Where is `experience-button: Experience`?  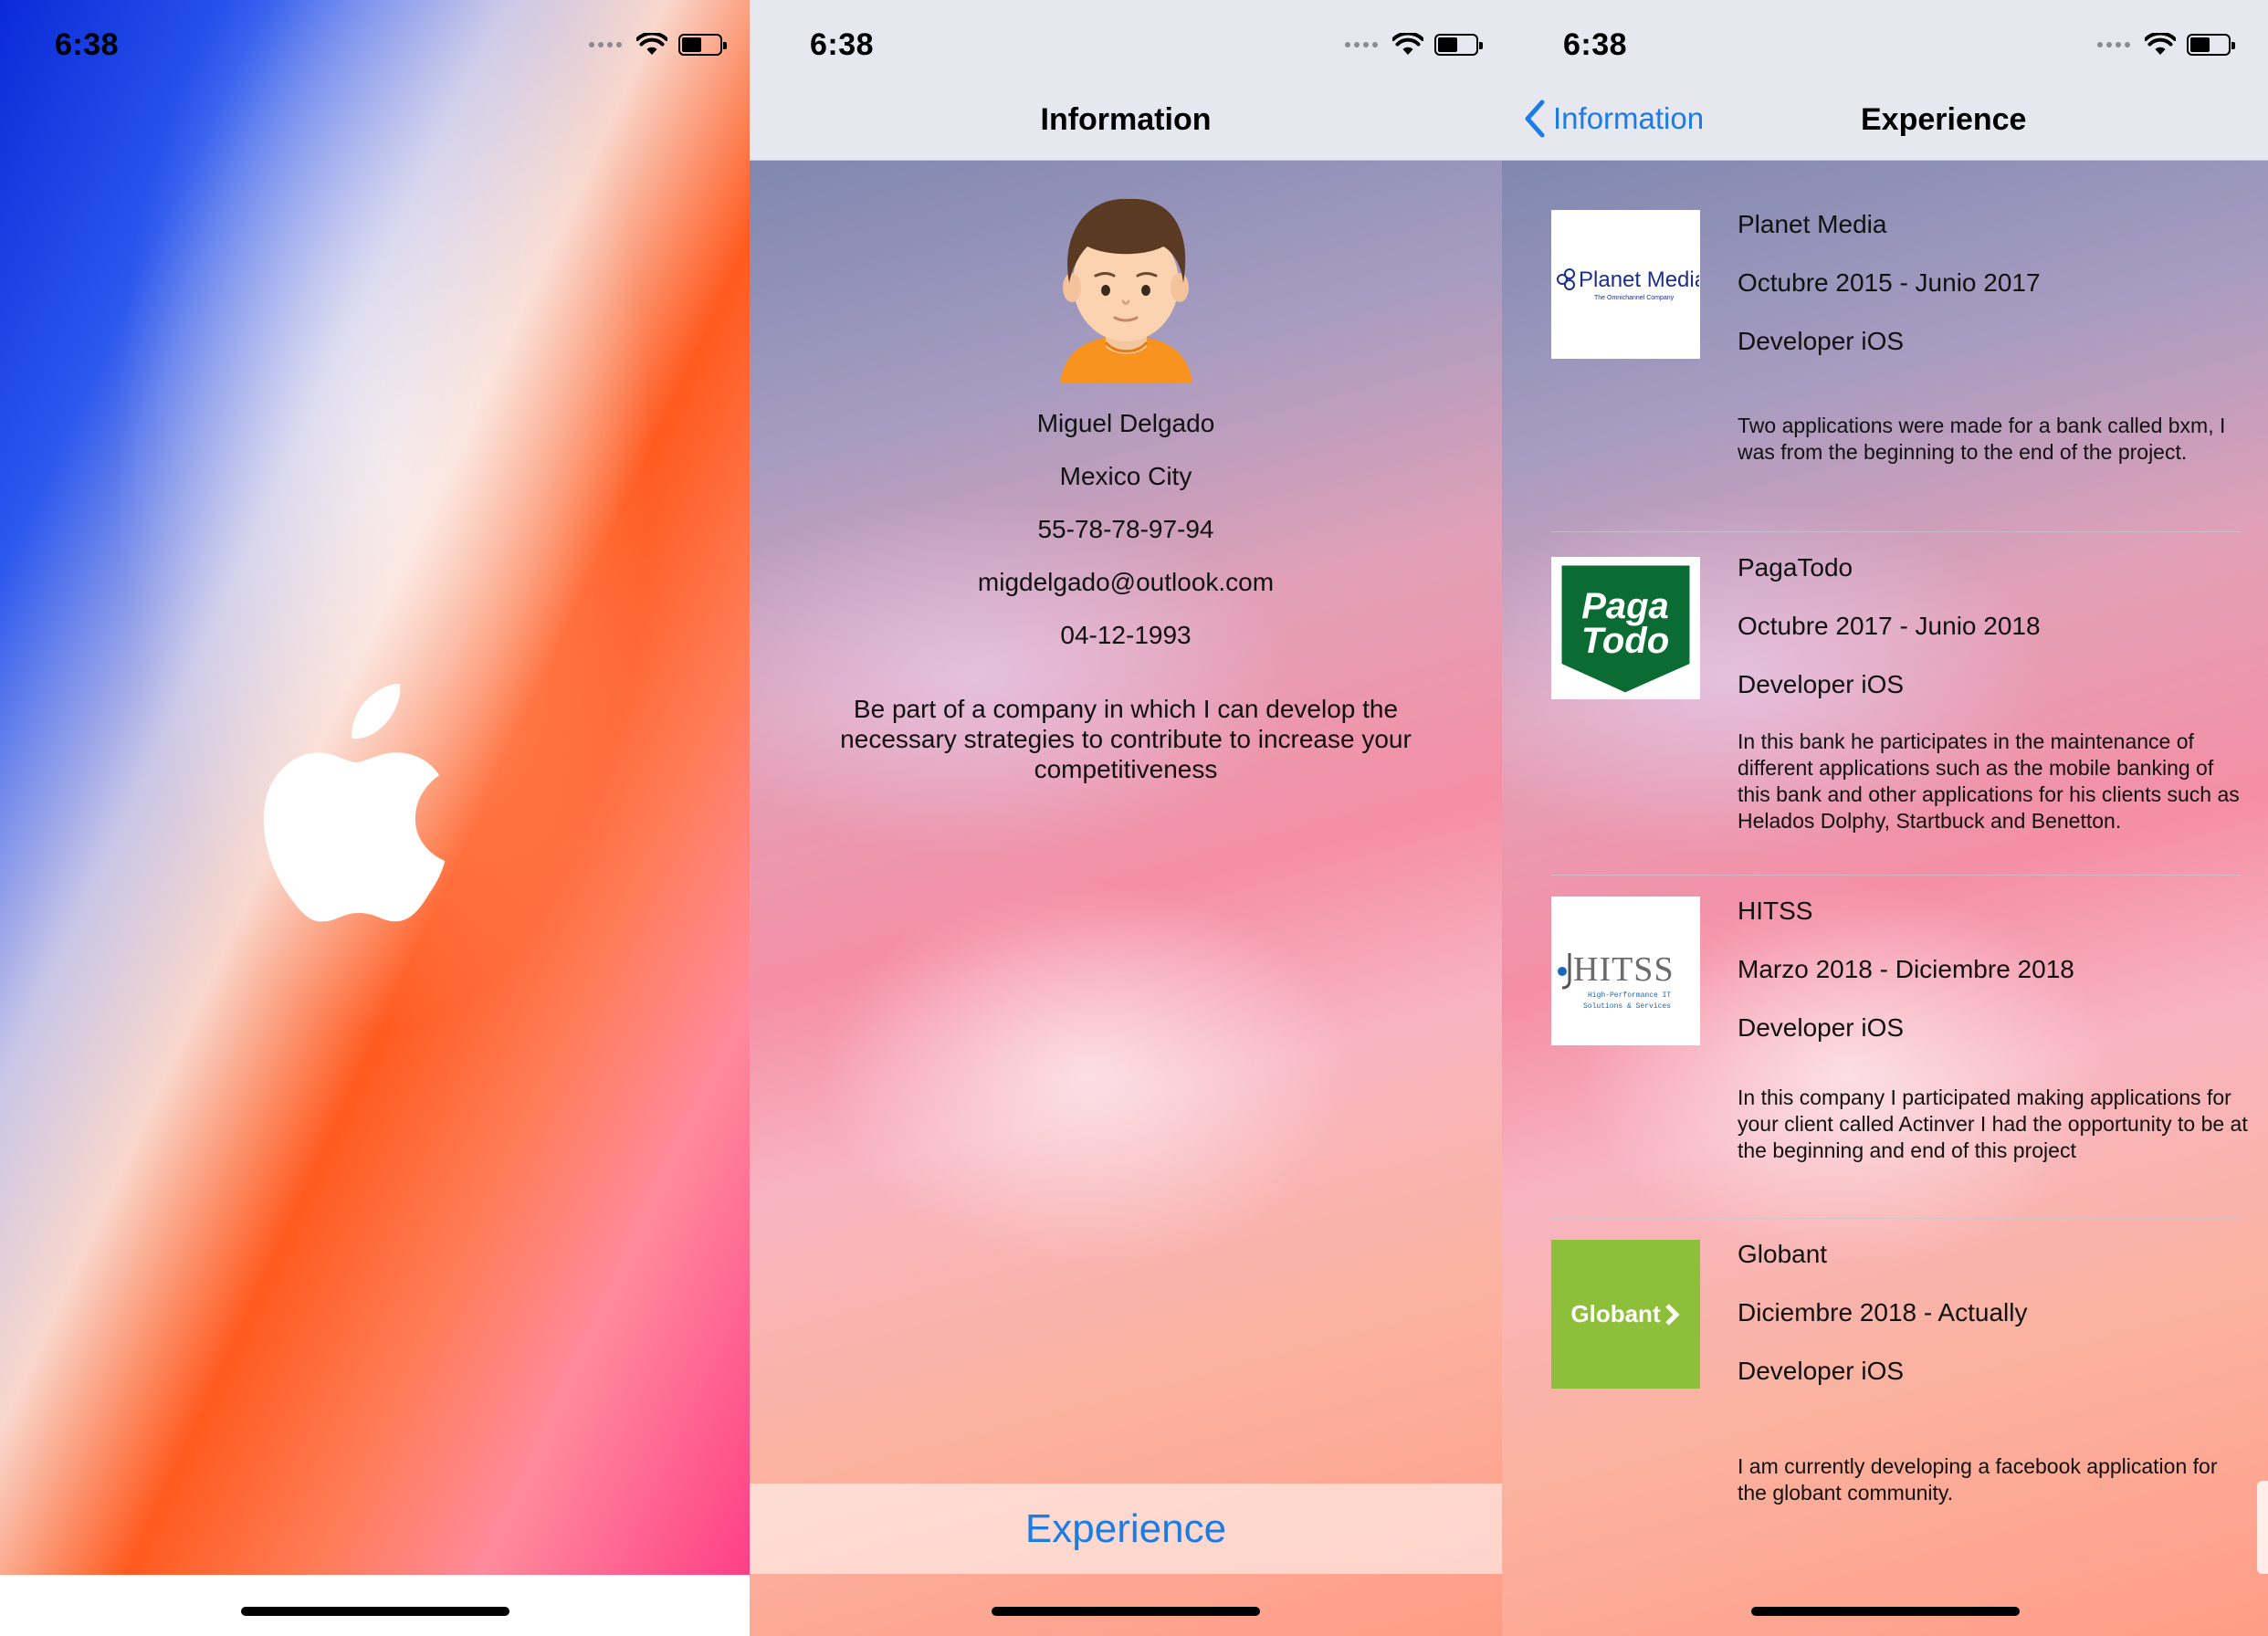 experience-button: Experience is located at coordinates (1126, 1529).